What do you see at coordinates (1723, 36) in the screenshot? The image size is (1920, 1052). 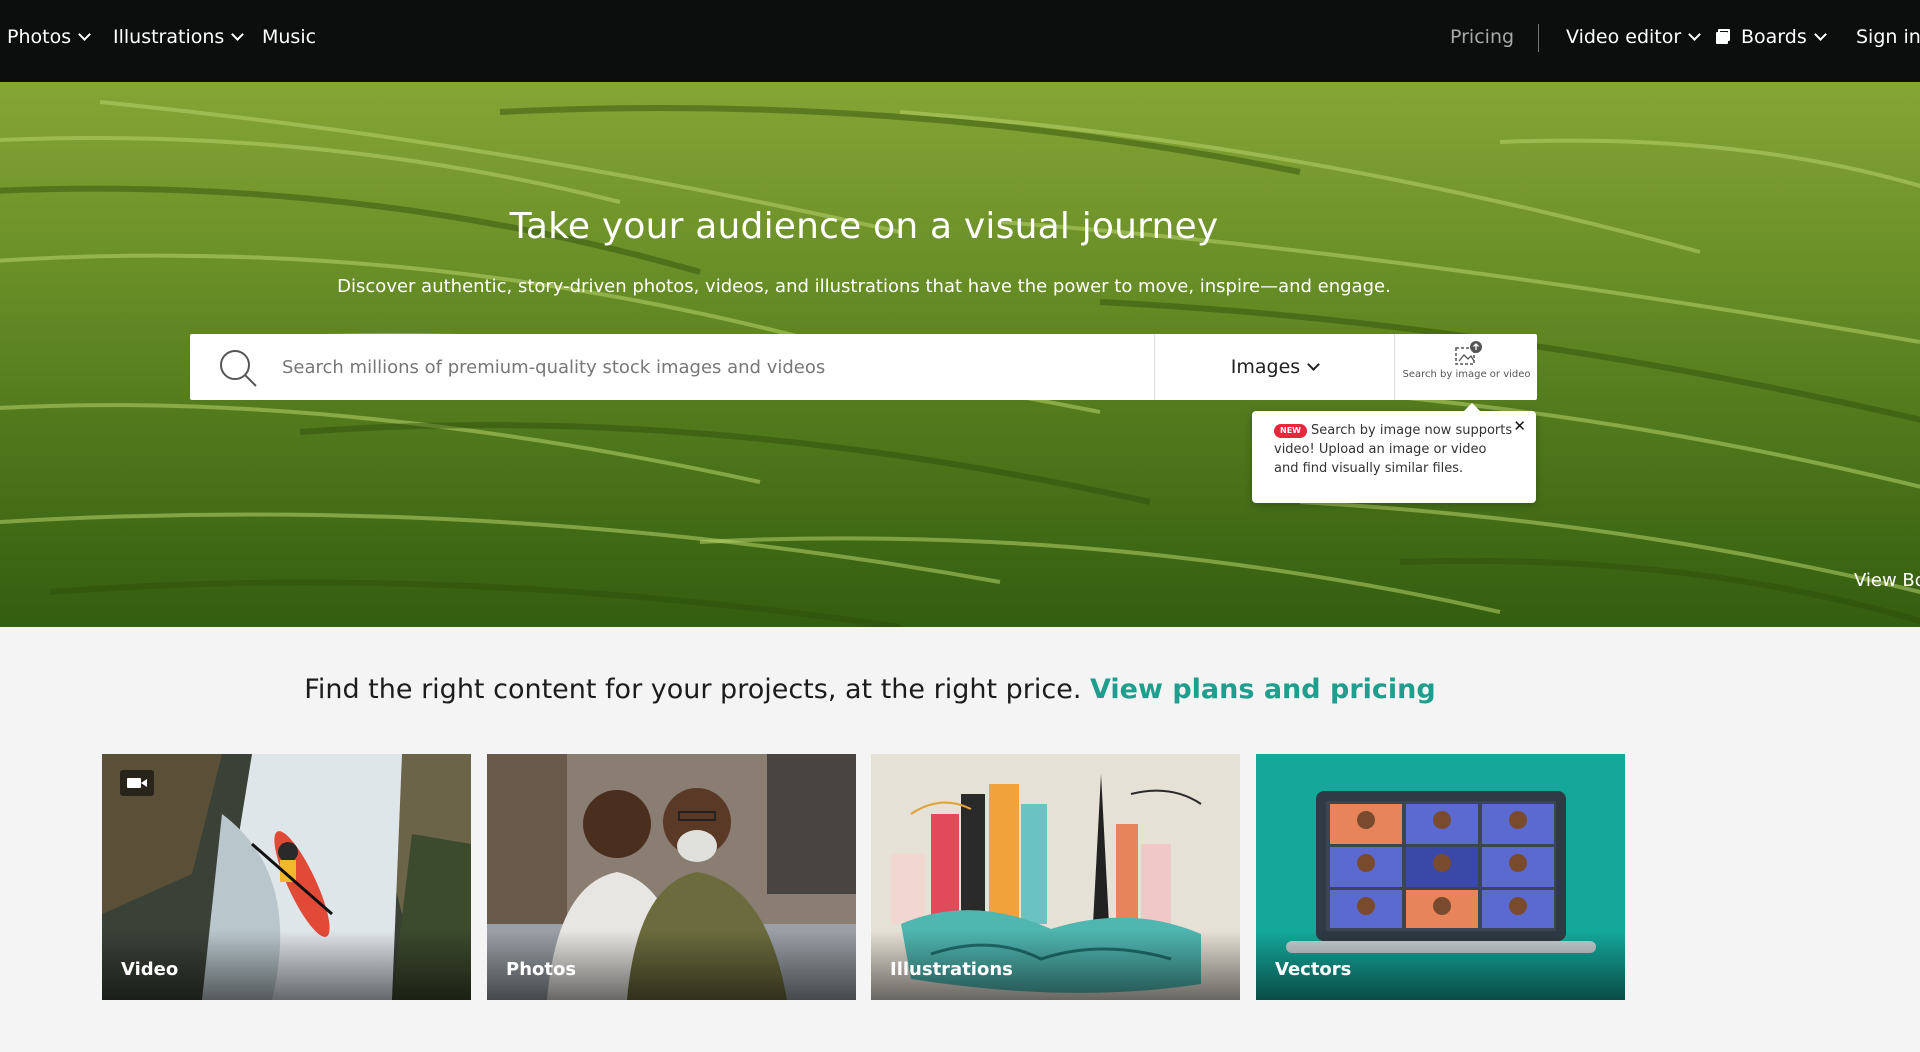 I see `boards-icon` at bounding box center [1723, 36].